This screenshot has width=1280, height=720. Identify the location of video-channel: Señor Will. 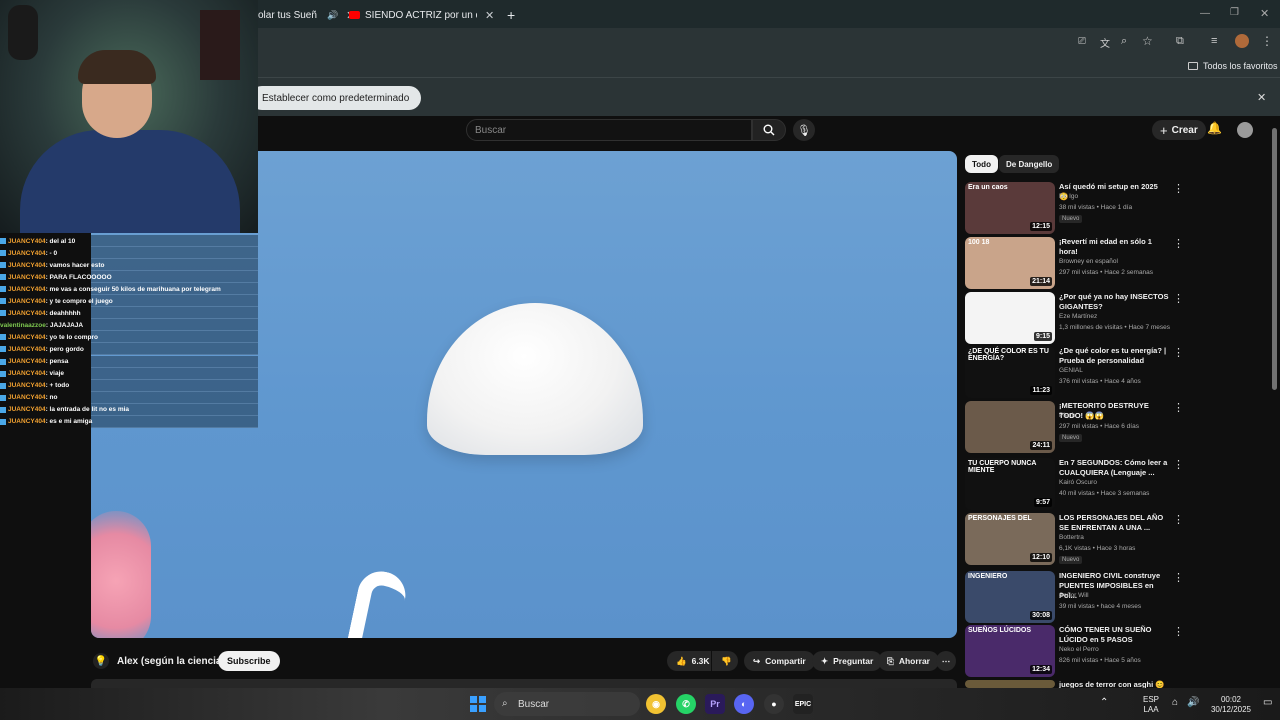
(1074, 595).